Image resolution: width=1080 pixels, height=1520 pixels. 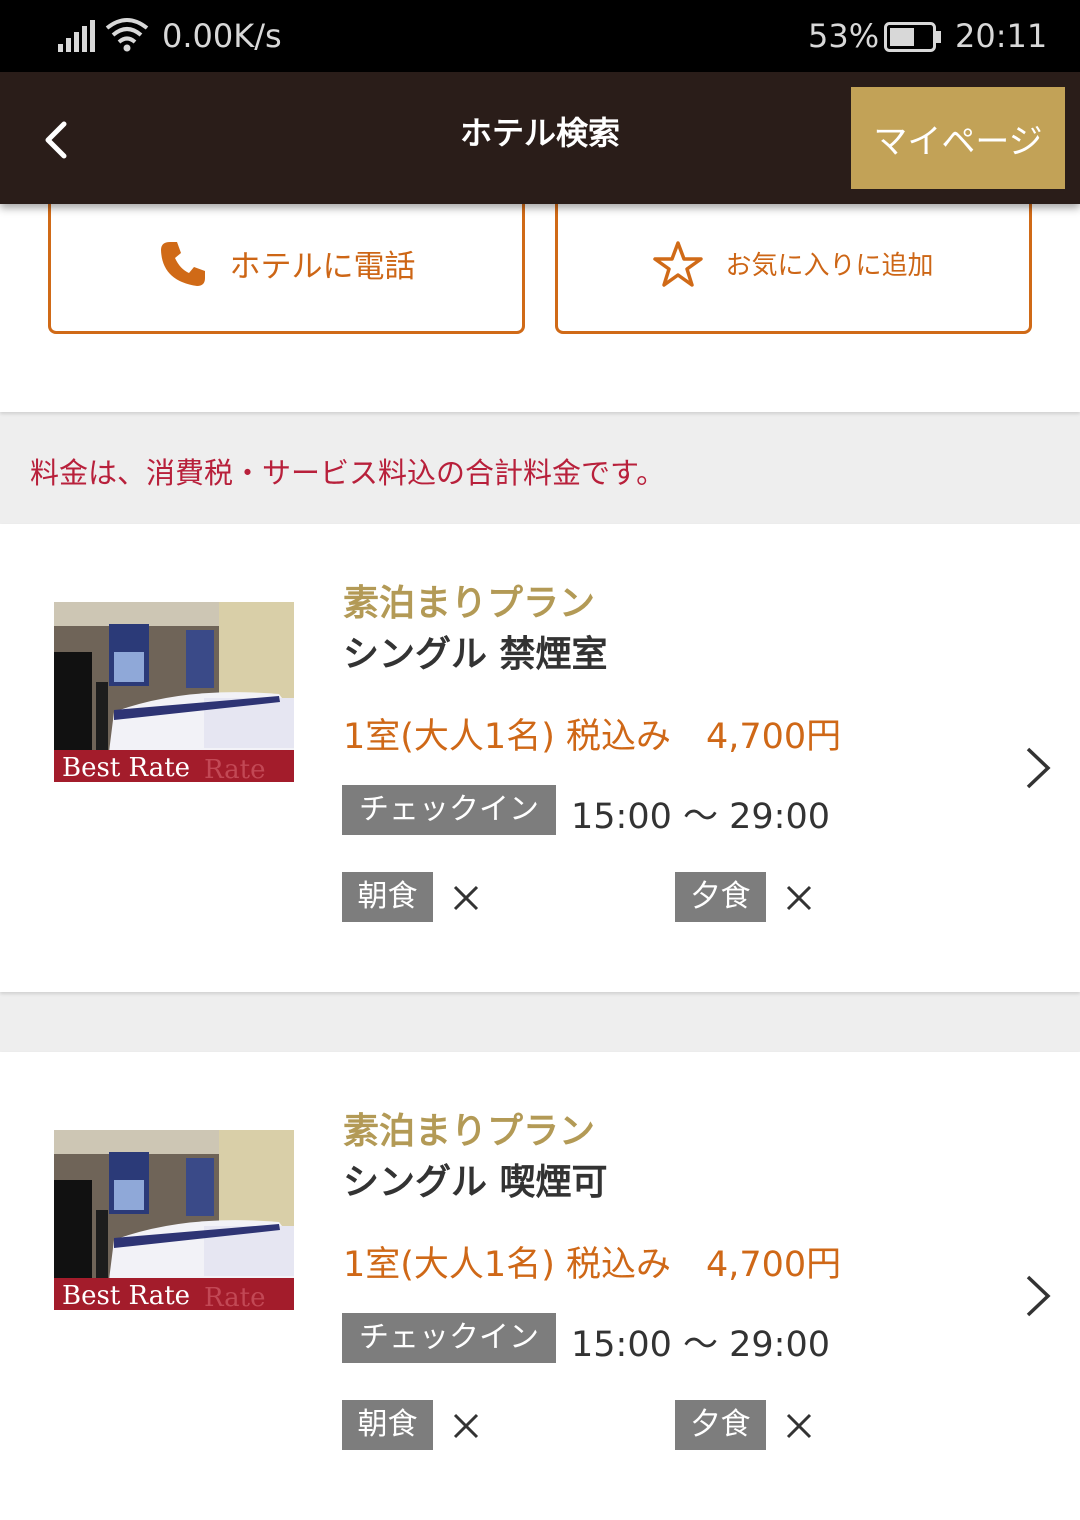 I want to click on battery-icon, so click(x=912, y=37).